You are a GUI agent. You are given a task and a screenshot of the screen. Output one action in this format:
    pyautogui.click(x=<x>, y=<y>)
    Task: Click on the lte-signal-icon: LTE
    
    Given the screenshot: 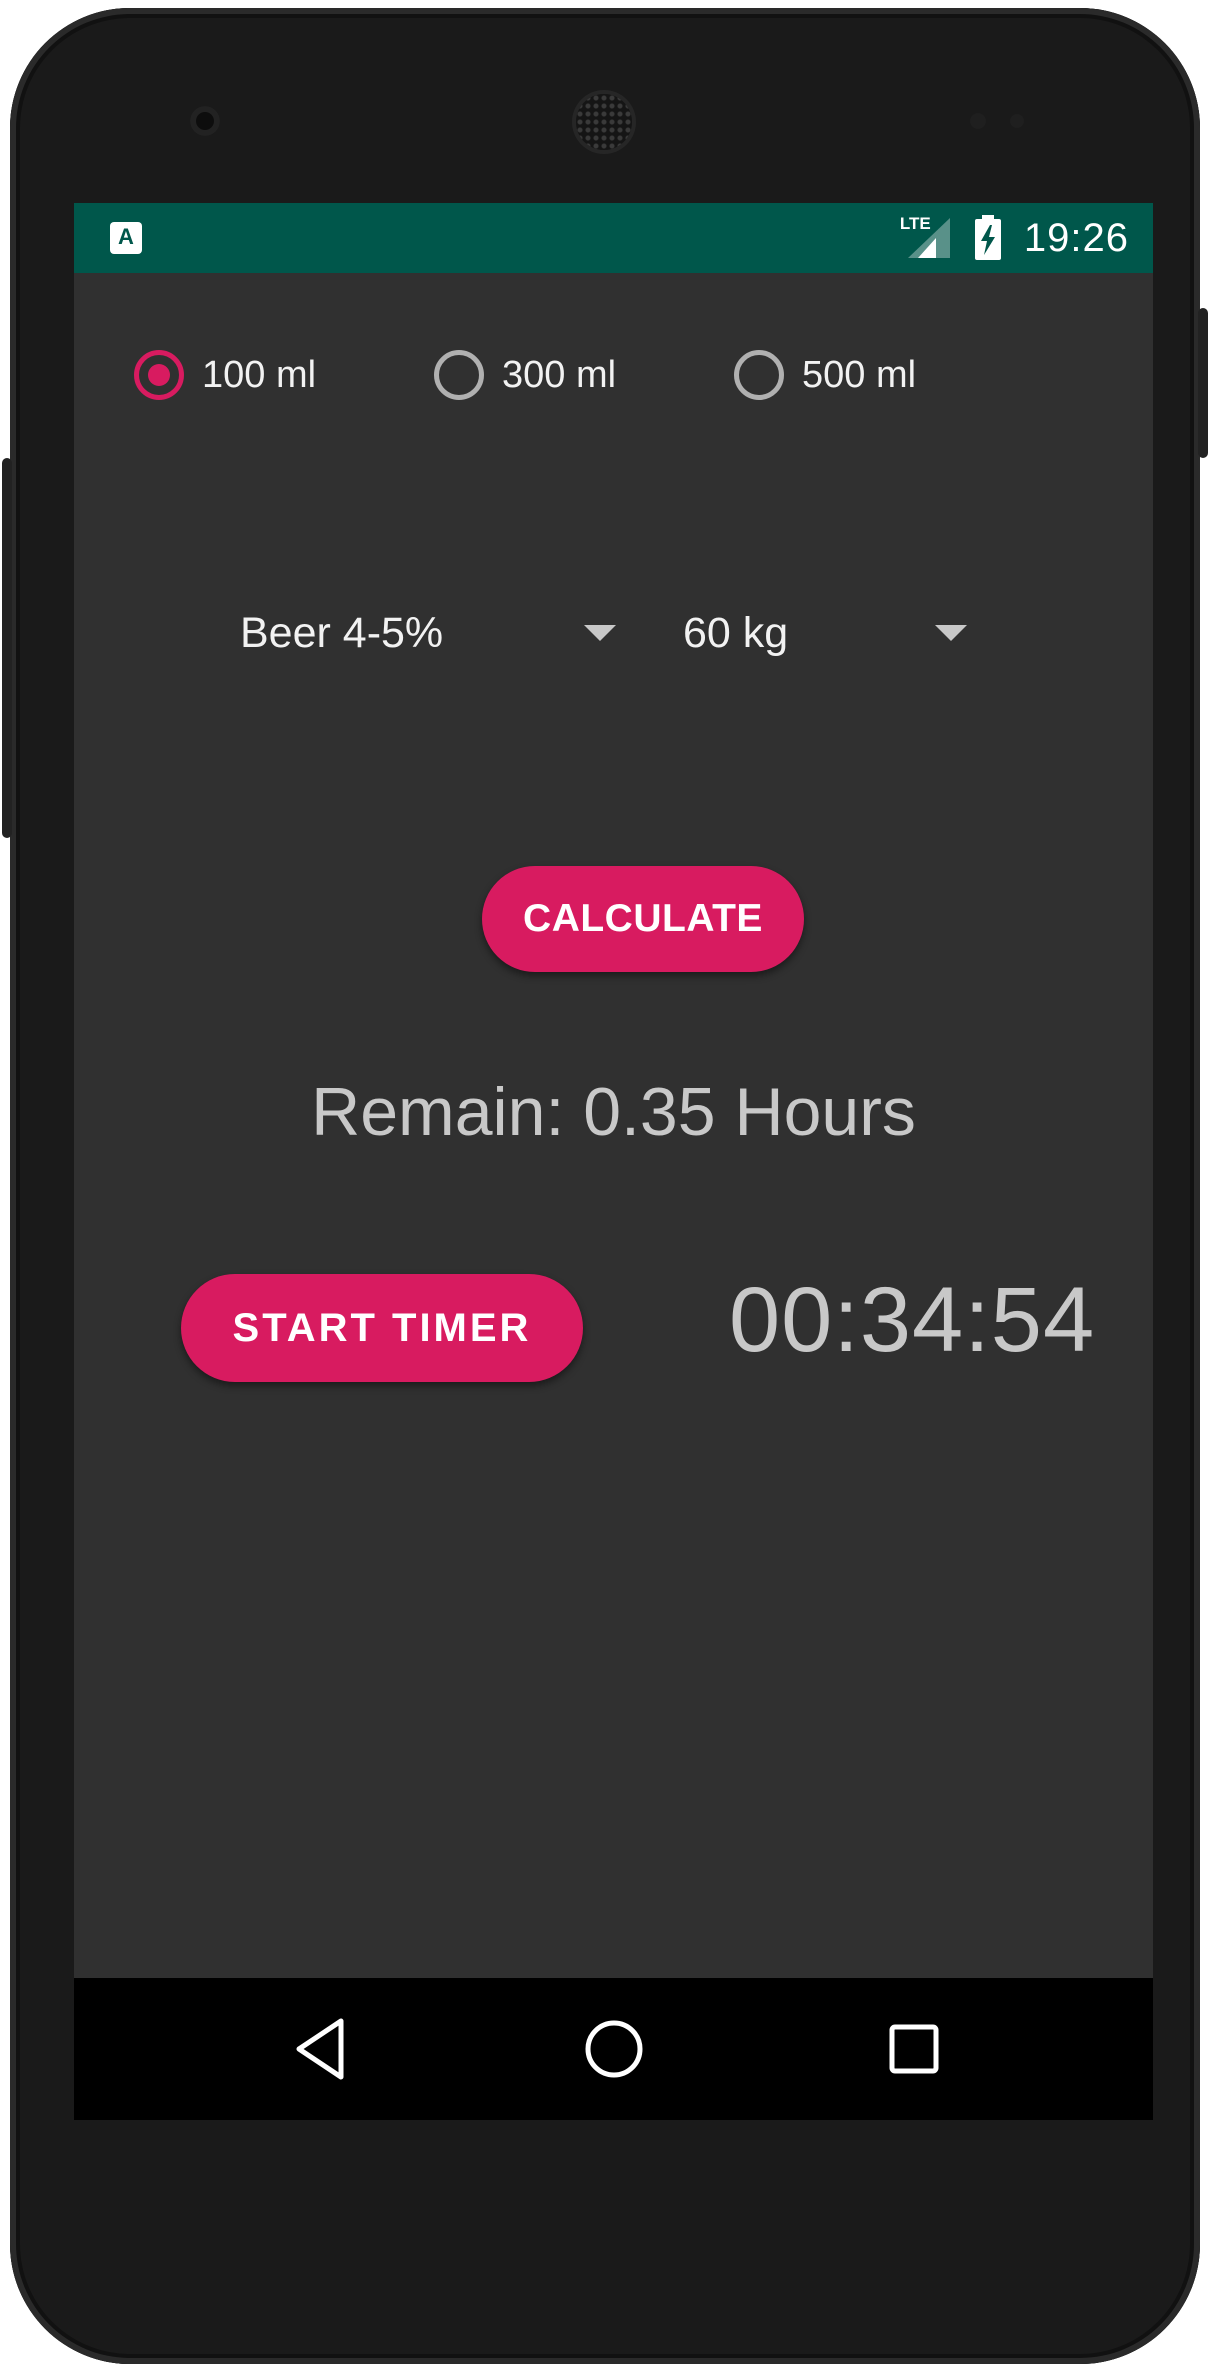 What is the action you would take?
    pyautogui.click(x=926, y=237)
    